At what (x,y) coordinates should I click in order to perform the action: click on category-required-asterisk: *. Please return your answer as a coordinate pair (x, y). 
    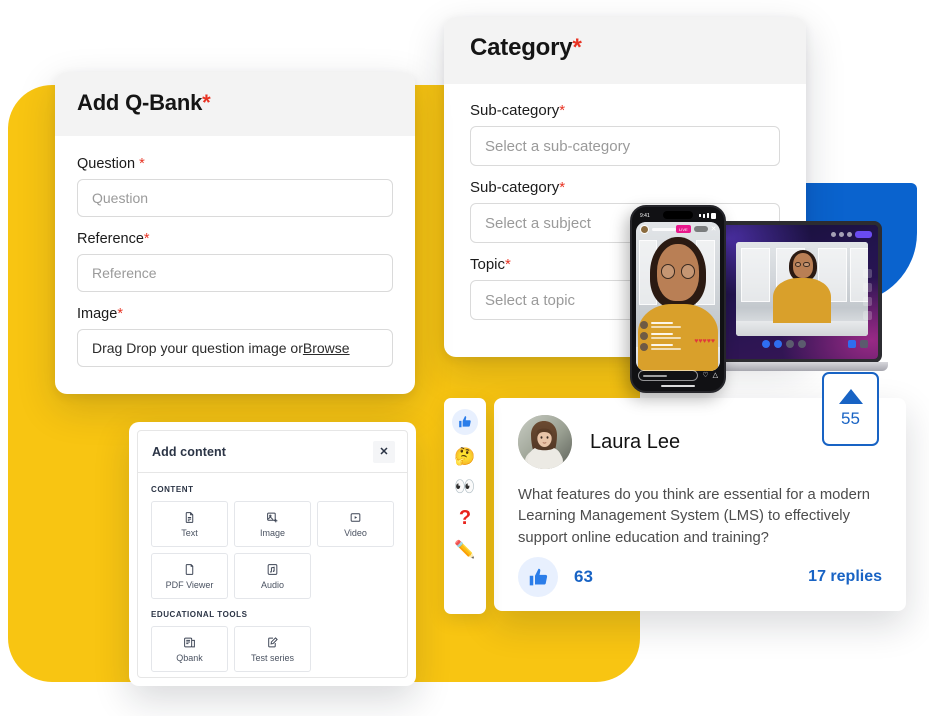
    Looking at the image, I should click on (577, 47).